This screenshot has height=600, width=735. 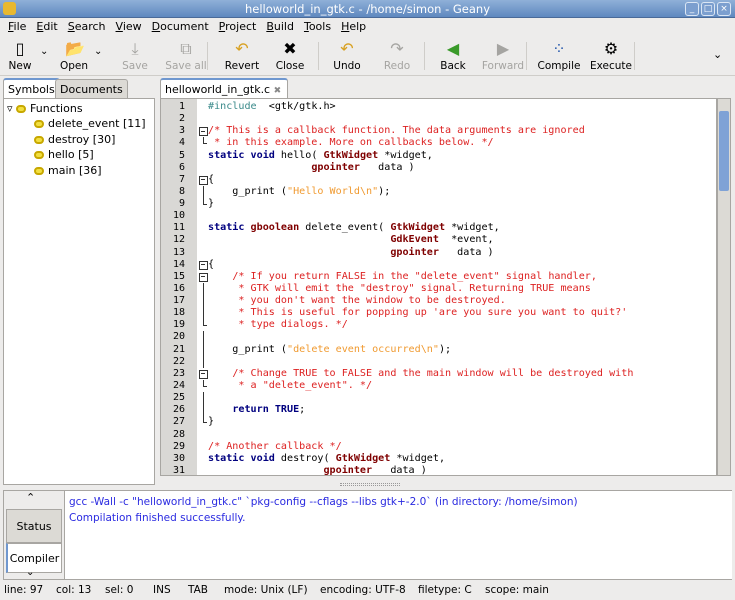 I want to click on token: );, so click(x=445, y=349).